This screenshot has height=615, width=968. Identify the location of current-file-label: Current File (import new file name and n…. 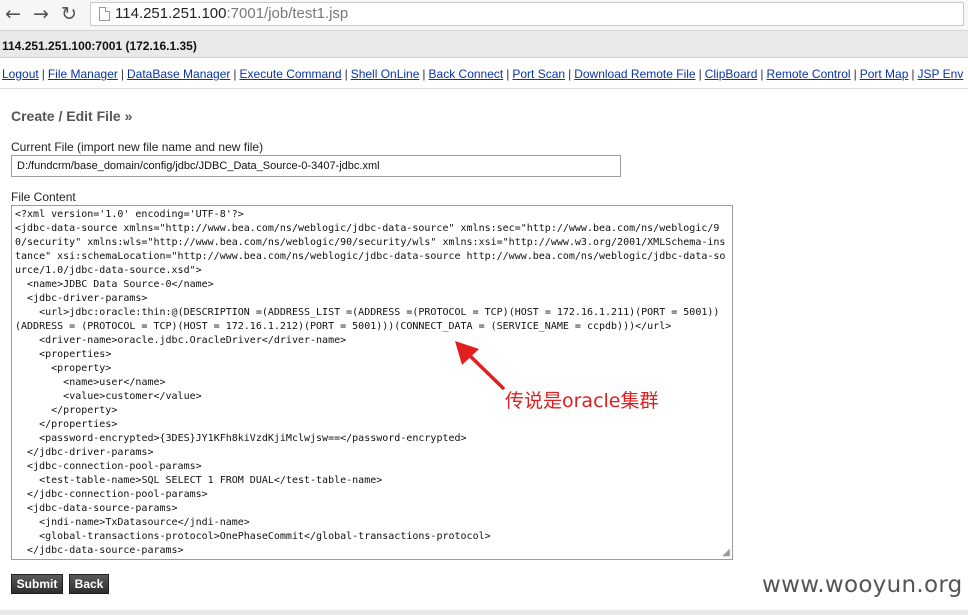
(137, 147).